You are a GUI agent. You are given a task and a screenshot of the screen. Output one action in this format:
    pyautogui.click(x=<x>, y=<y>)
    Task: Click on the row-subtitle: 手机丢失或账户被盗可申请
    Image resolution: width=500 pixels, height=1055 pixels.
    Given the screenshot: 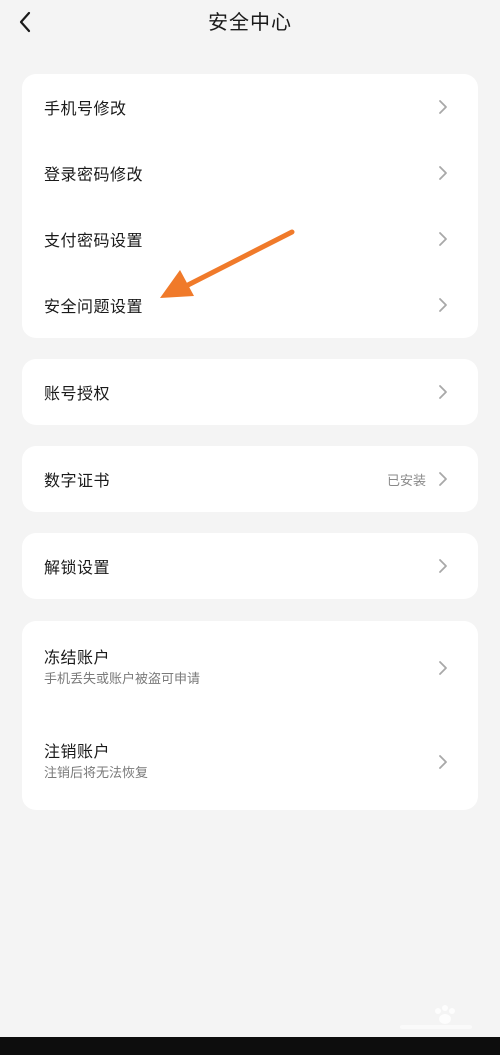 What is the action you would take?
    pyautogui.click(x=122, y=679)
    